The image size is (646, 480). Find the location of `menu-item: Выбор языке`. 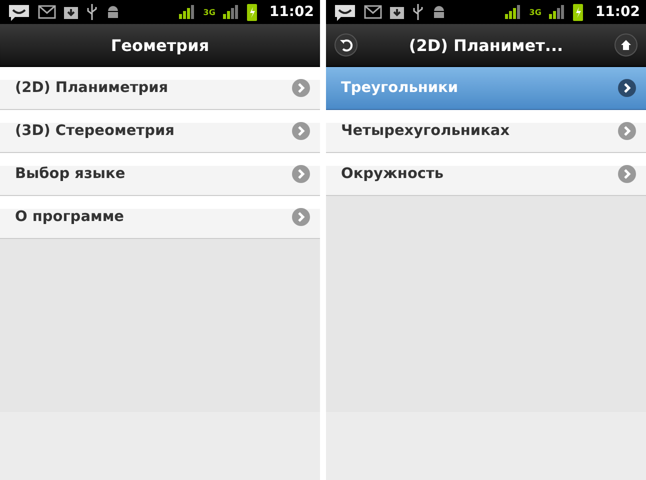

menu-item: Выбор языке is located at coordinates (160, 174).